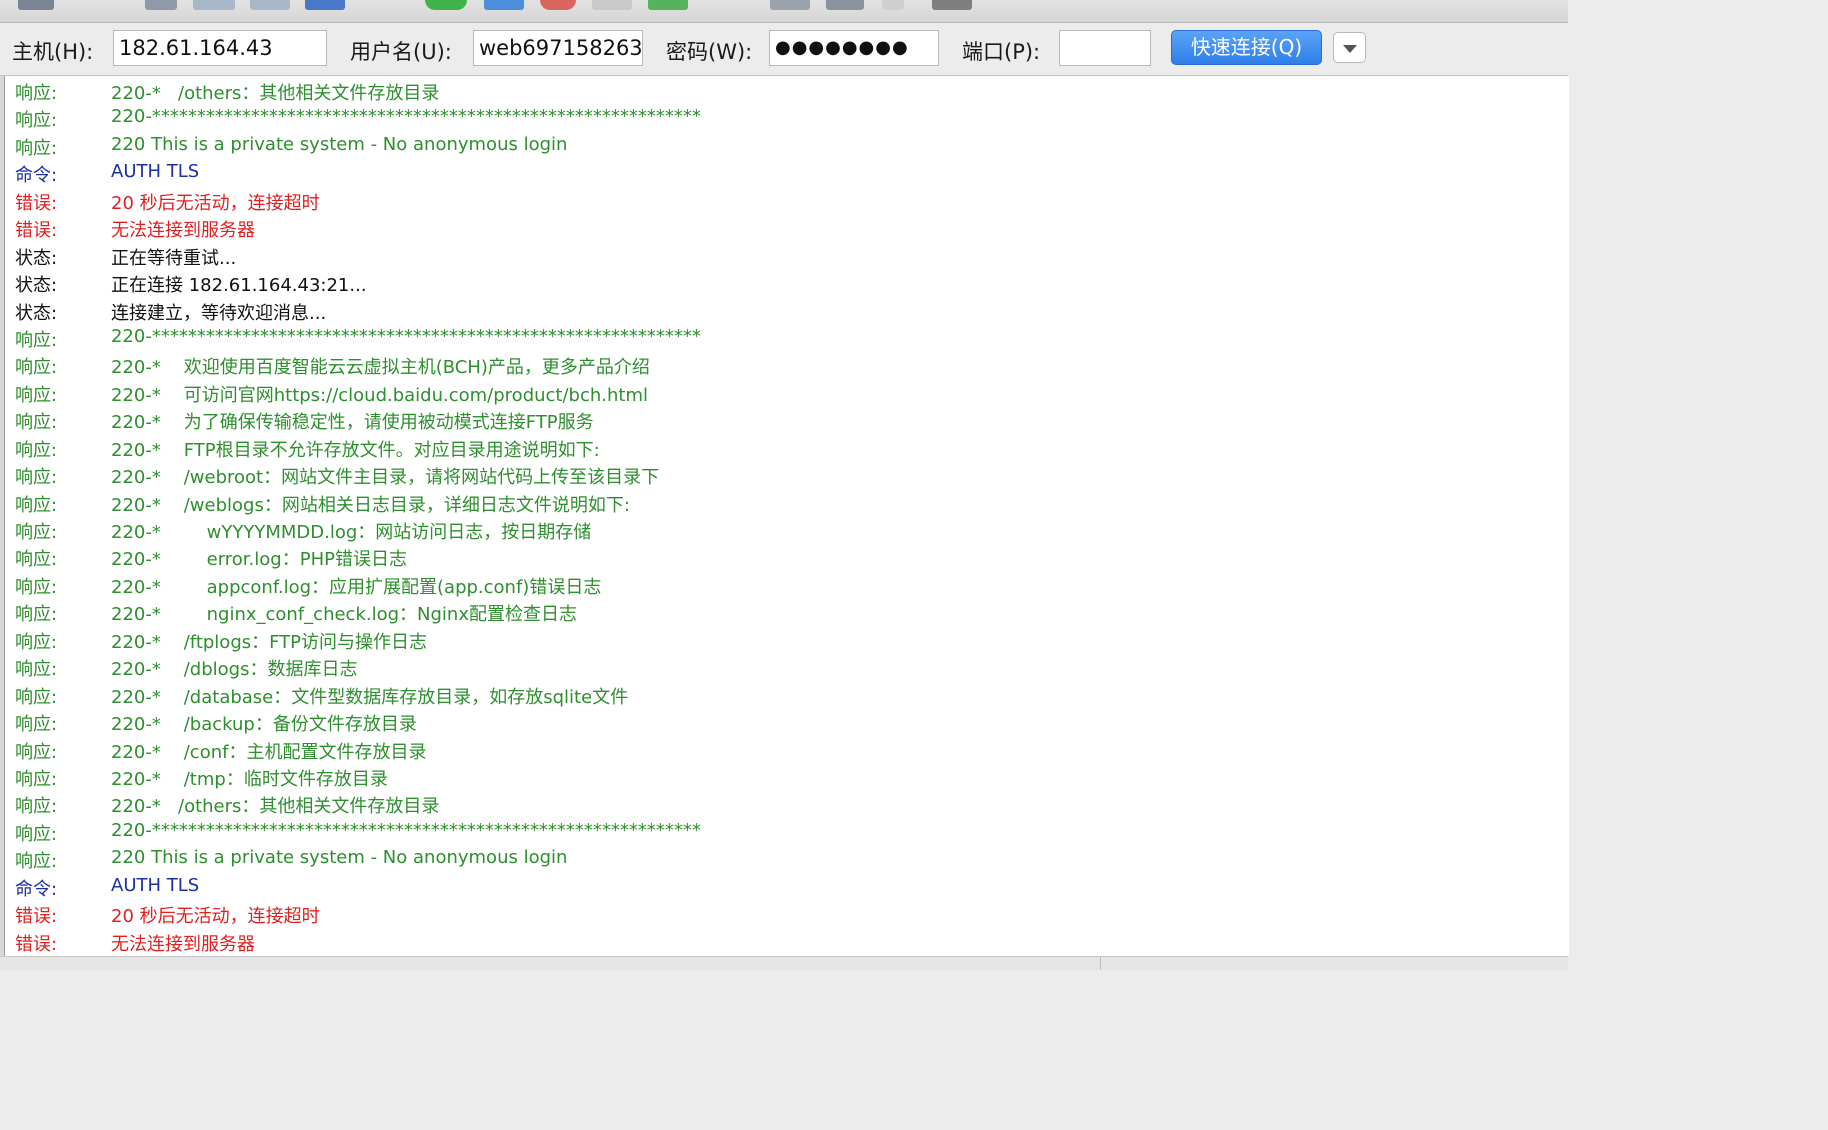 Image resolution: width=1828 pixels, height=1130 pixels. I want to click on refresh-icon, so click(446, 5).